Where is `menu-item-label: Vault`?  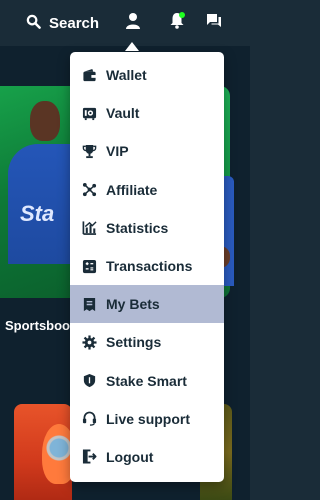
menu-item-label: Vault is located at coordinates (123, 113).